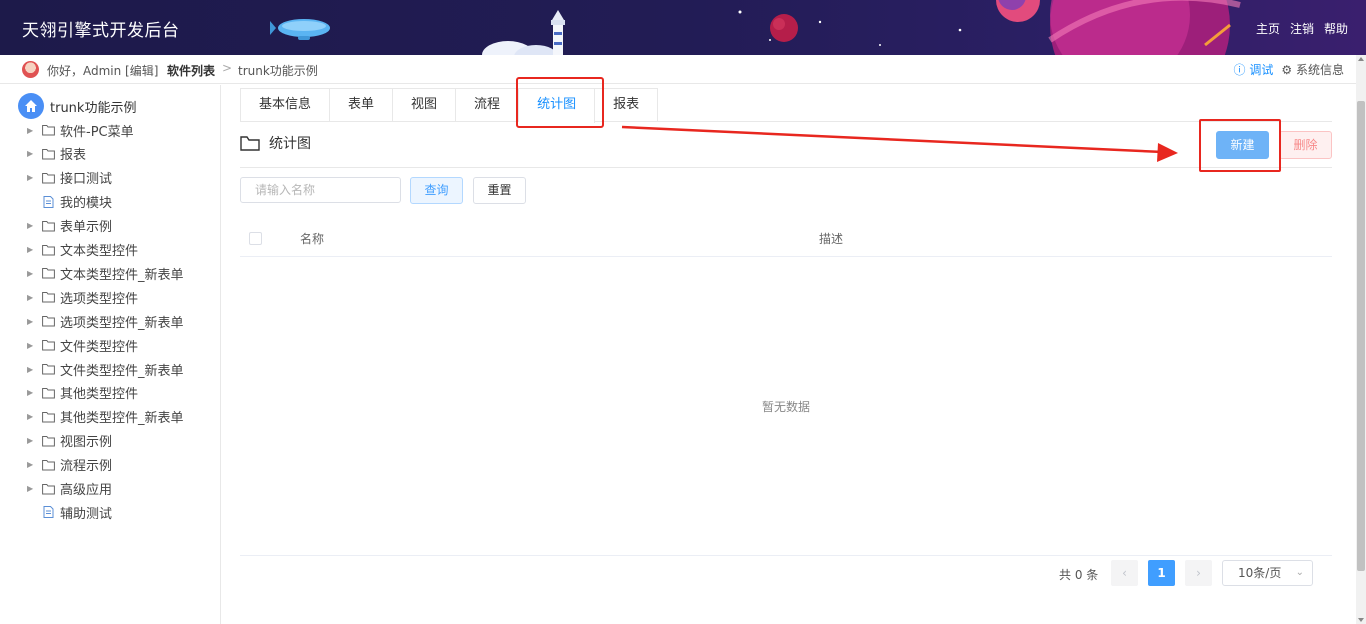  I want to click on sidebar-tree-item: ▶ 软件-PC菜单, so click(67, 130).